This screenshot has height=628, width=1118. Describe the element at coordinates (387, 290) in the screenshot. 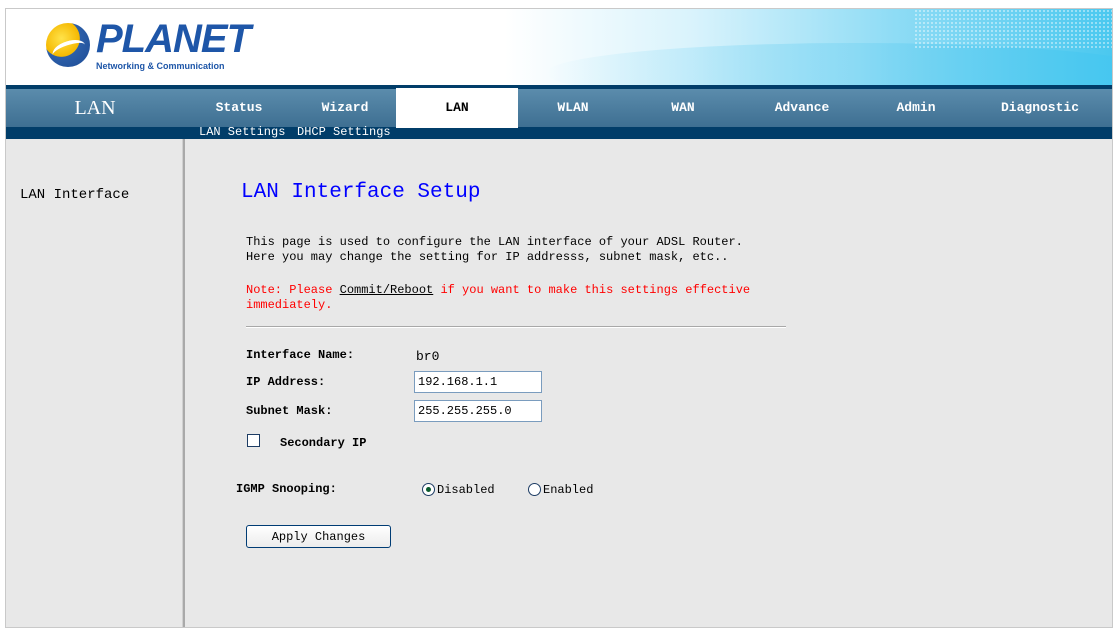

I see `commit-reboot-link: Commit/Reboot` at that location.